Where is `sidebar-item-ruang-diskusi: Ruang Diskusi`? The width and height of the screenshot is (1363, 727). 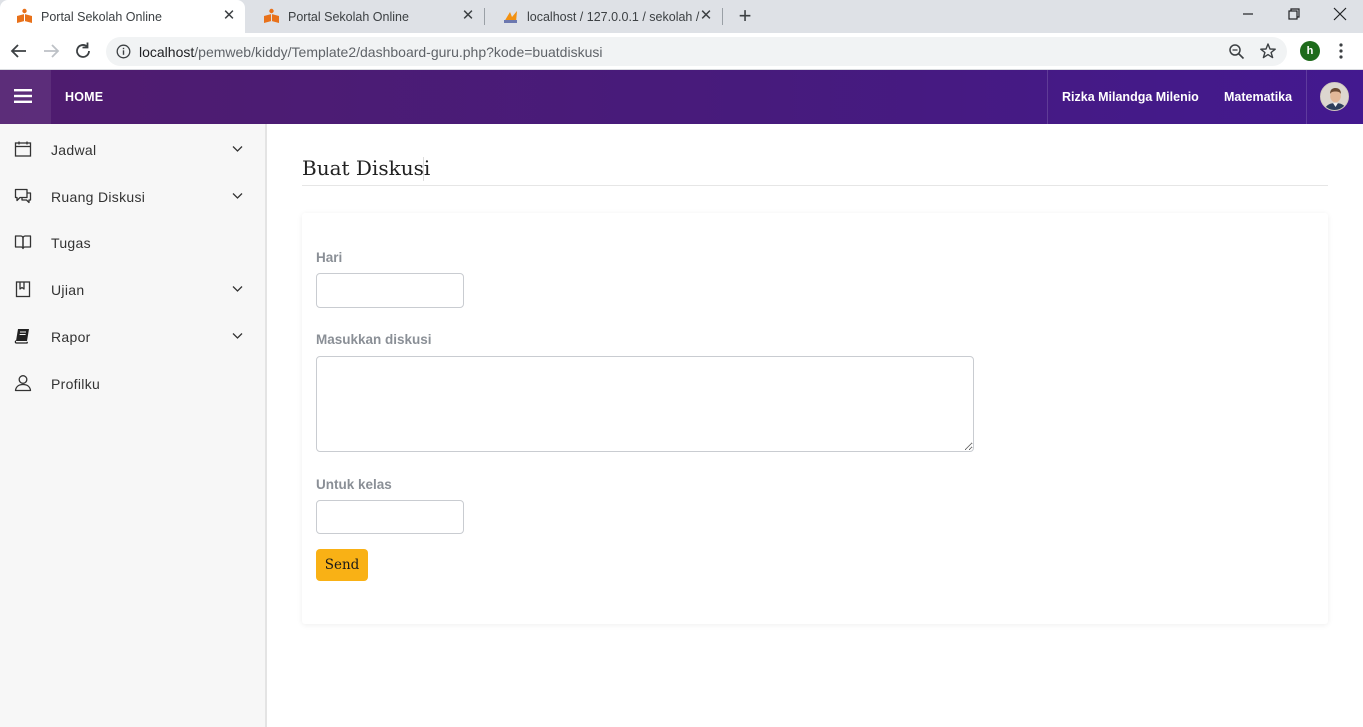 sidebar-item-ruang-diskusi: Ruang Diskusi is located at coordinates (132, 196).